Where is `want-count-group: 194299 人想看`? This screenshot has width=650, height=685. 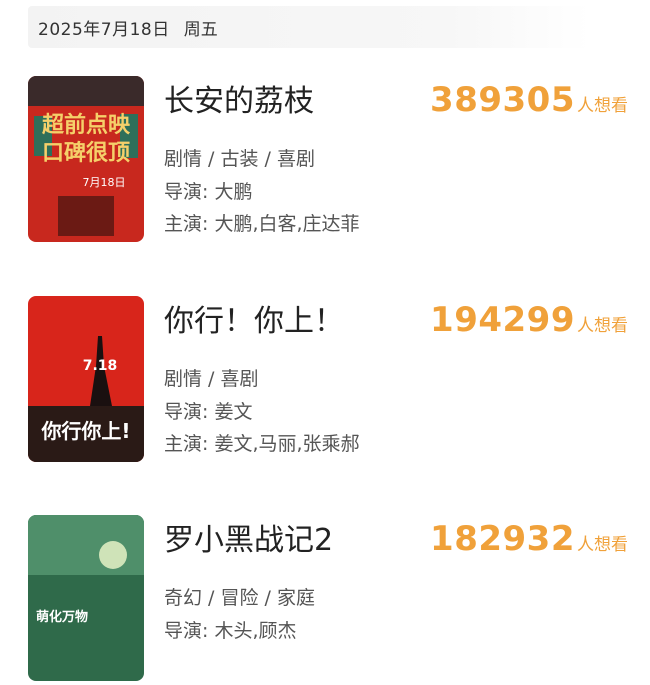
want-count-group: 194299 人想看 is located at coordinates (529, 320).